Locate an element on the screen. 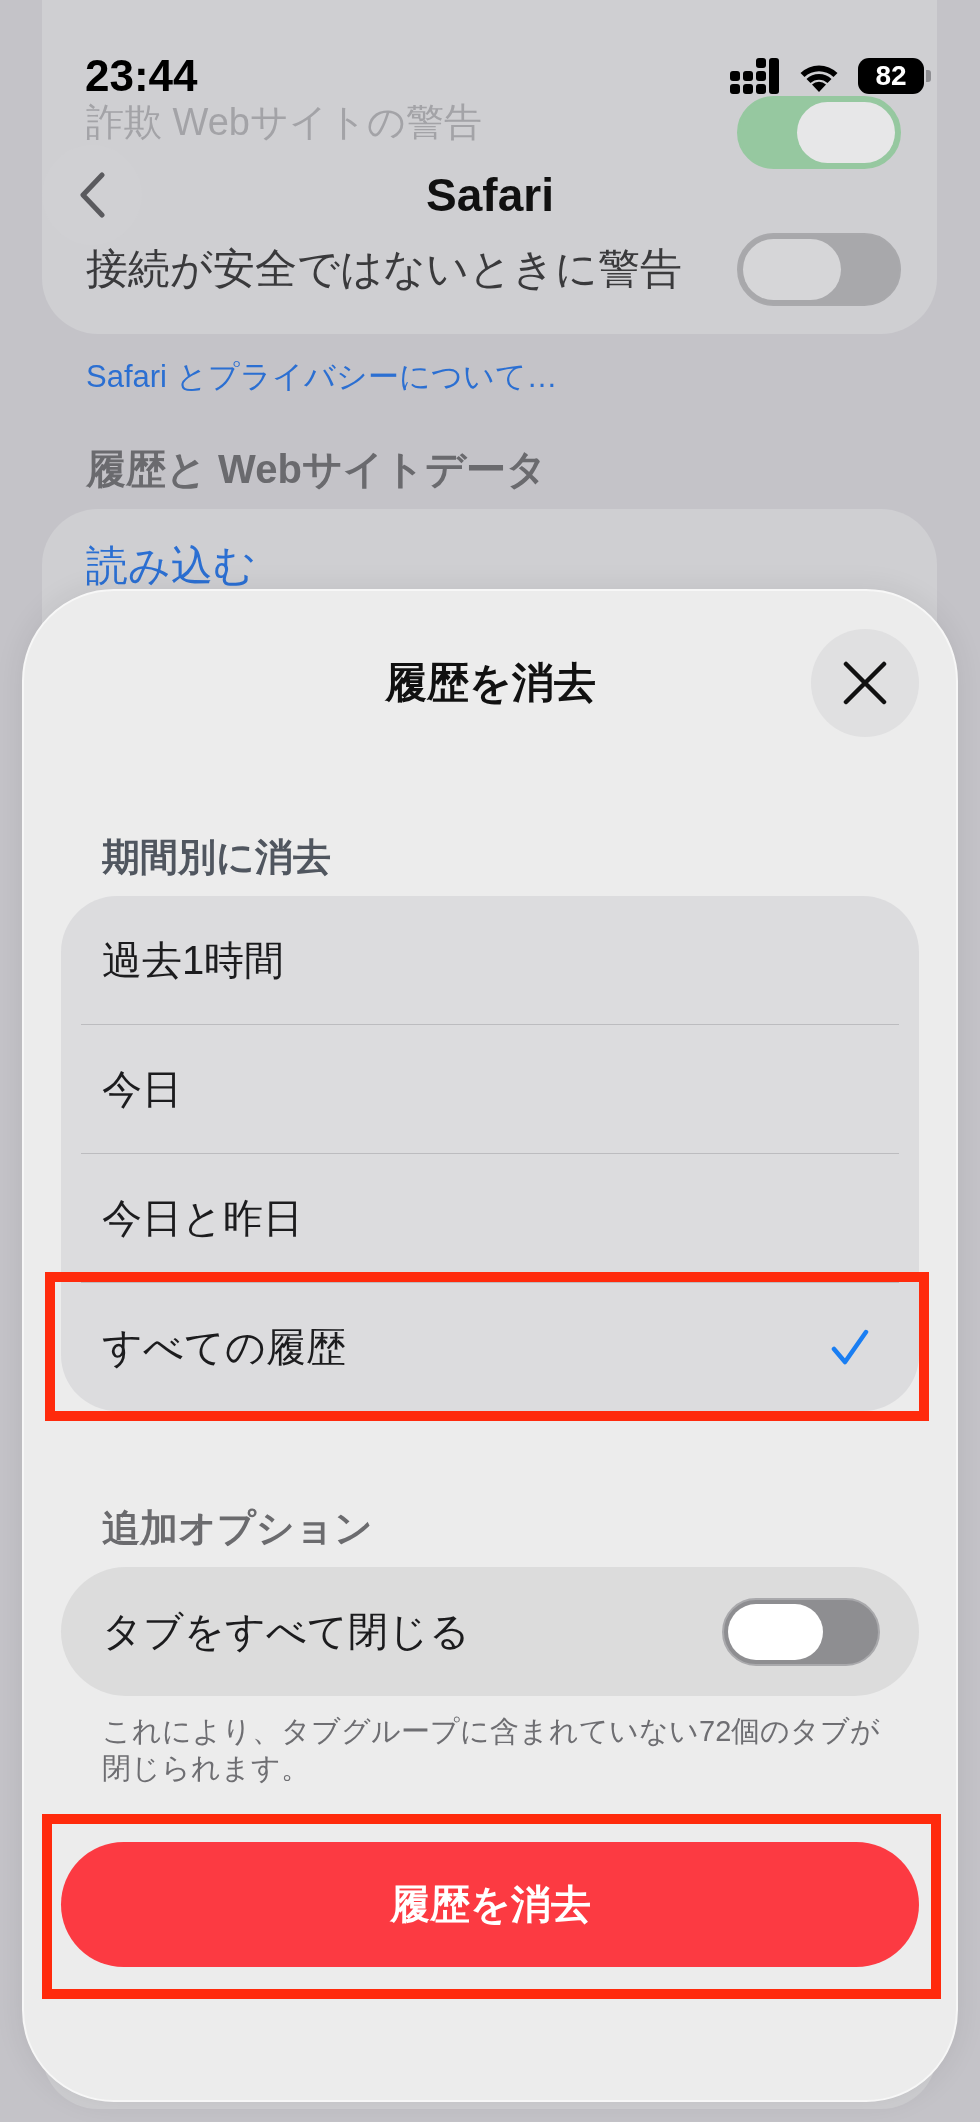  nav-title: Safari is located at coordinates (490, 195).